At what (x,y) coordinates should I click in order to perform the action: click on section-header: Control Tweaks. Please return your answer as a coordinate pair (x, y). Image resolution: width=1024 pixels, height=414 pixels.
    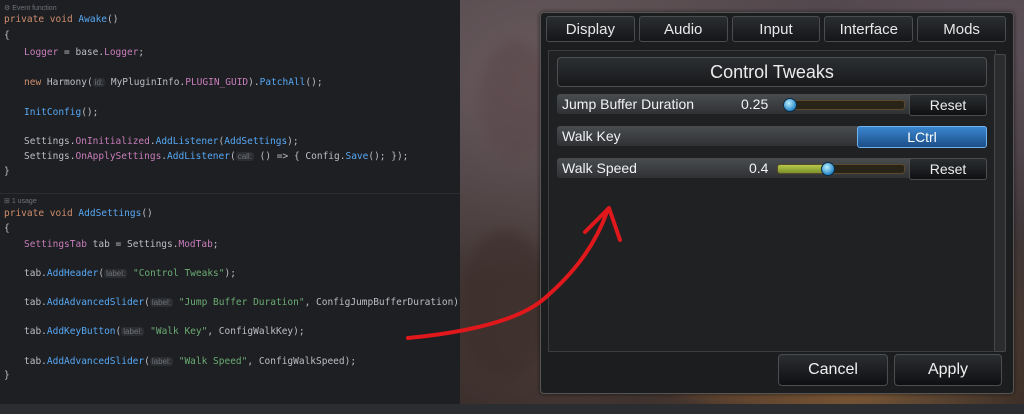
    Looking at the image, I should click on (772, 72).